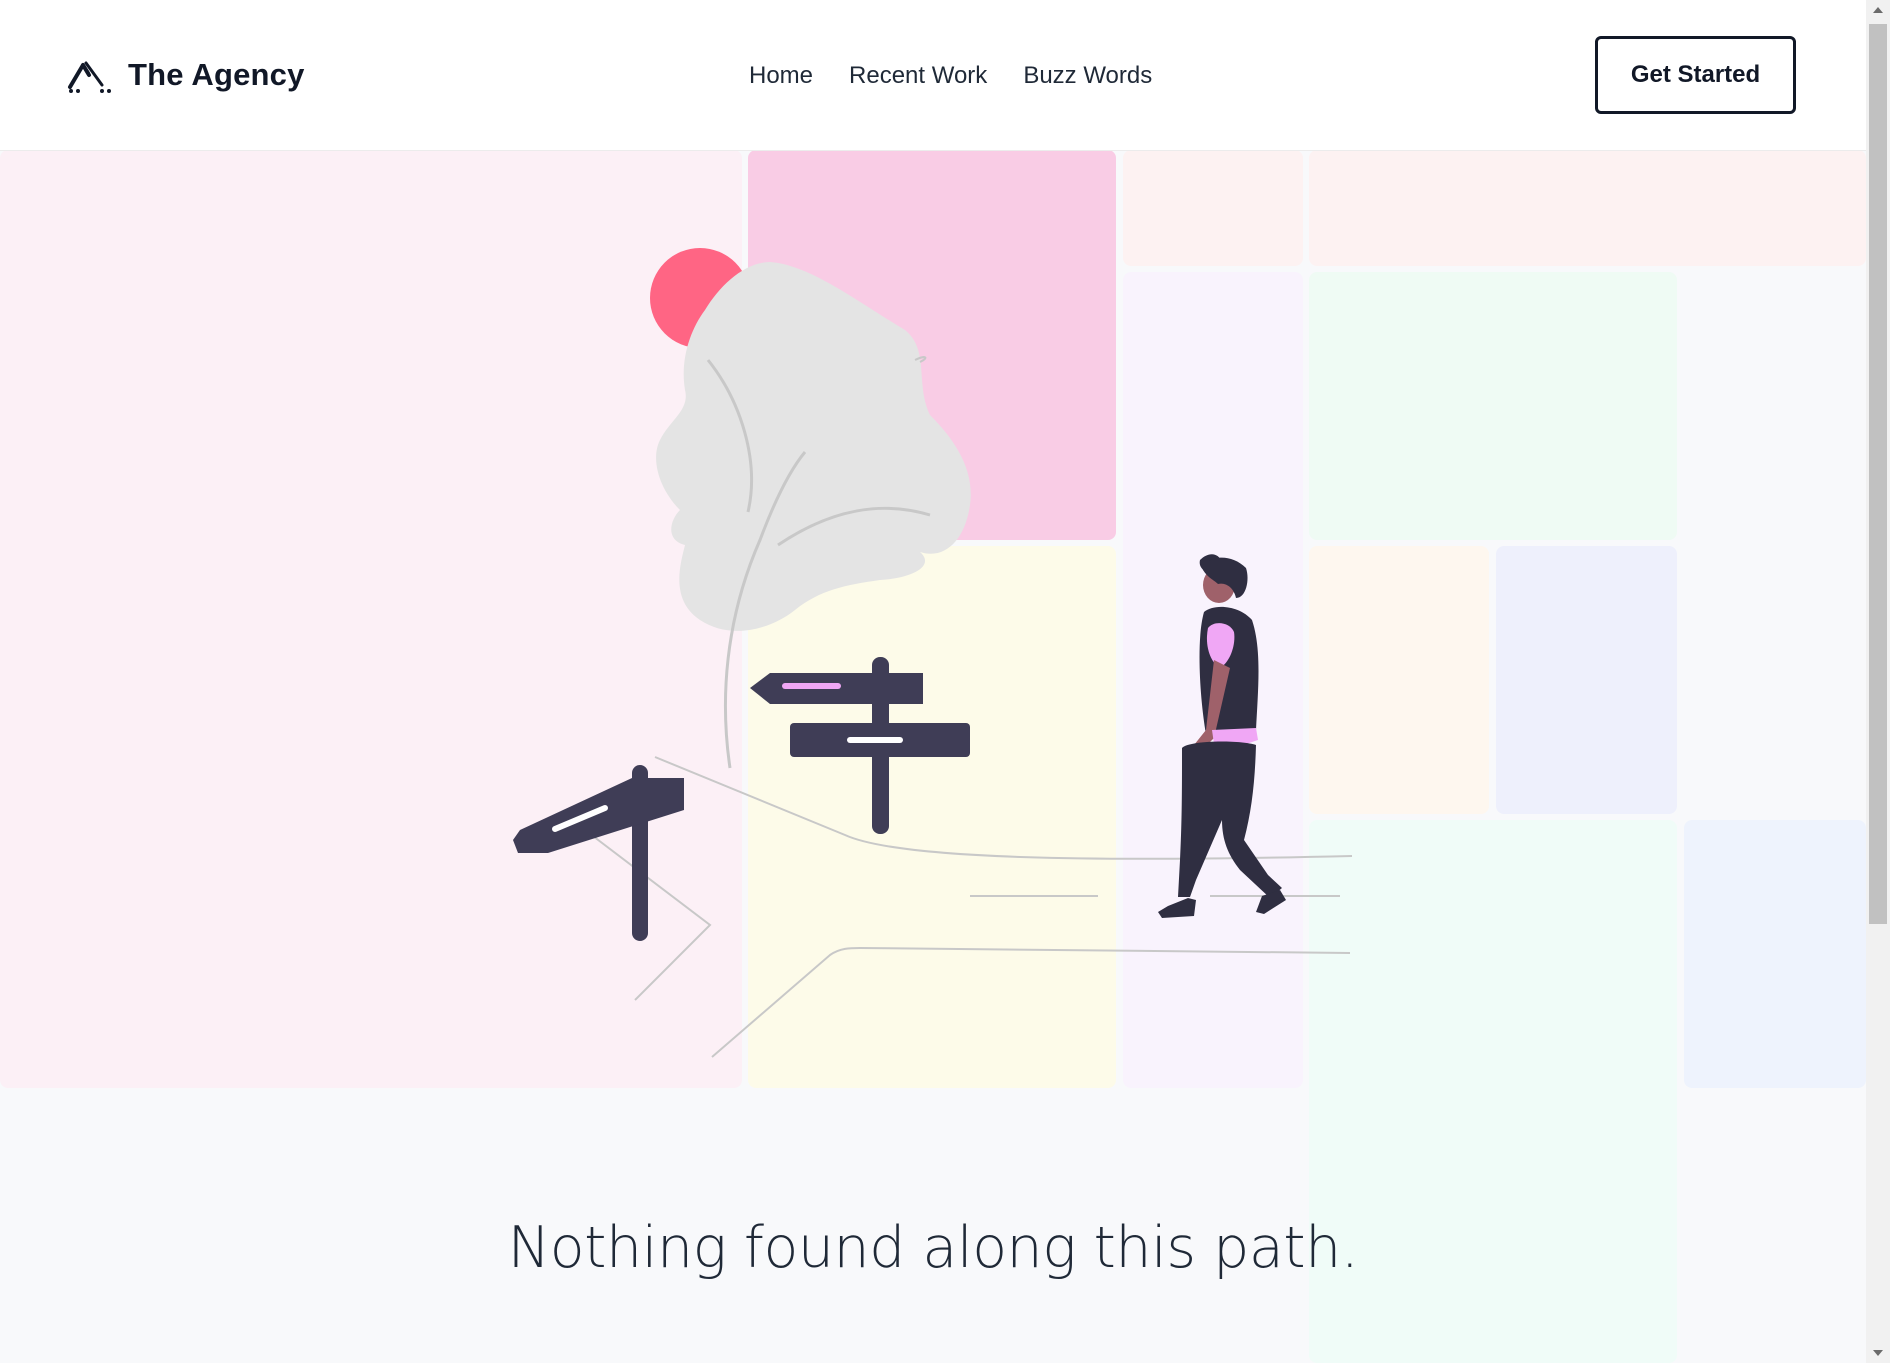 The image size is (1890, 1363). Describe the element at coordinates (1031, 1002) in the screenshot. I see `path-line-lower` at that location.